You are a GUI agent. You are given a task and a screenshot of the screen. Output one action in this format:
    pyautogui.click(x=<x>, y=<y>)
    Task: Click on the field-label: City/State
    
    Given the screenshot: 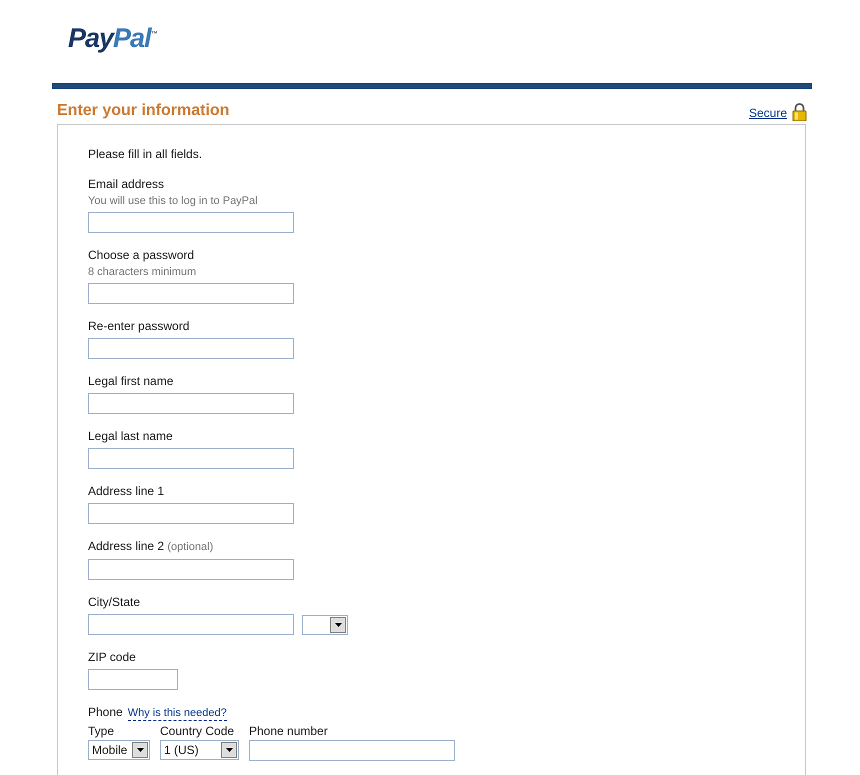 What is the action you would take?
    pyautogui.click(x=115, y=602)
    